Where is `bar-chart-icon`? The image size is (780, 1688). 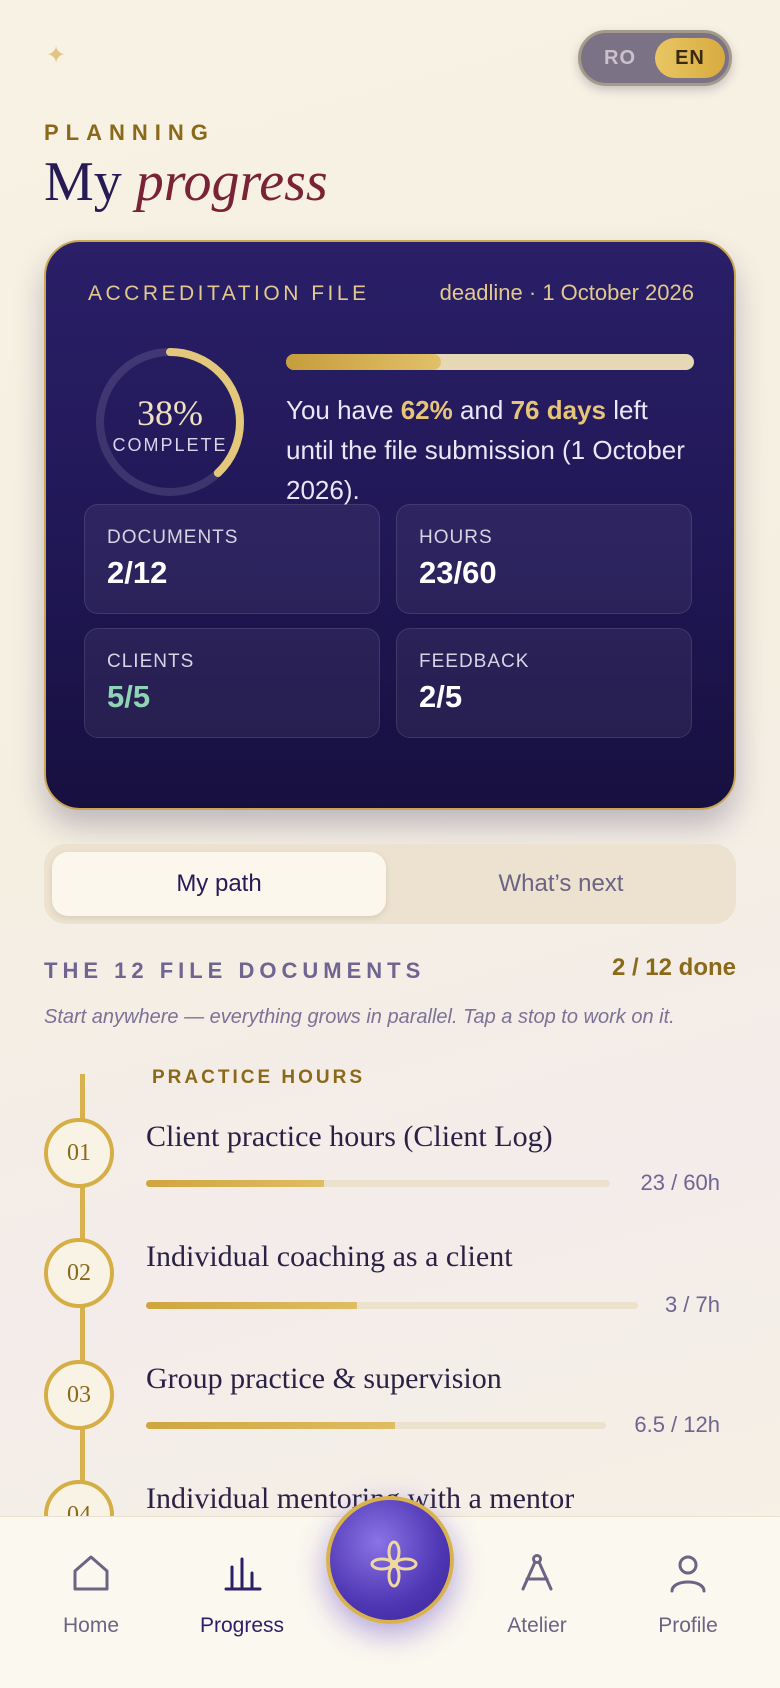 bar-chart-icon is located at coordinates (243, 1574).